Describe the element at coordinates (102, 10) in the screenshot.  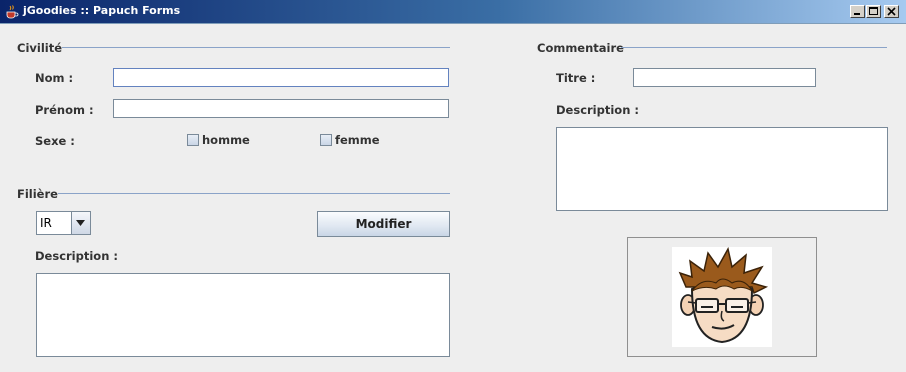
I see `window-title: jGoodies :: Papuch Forms` at that location.